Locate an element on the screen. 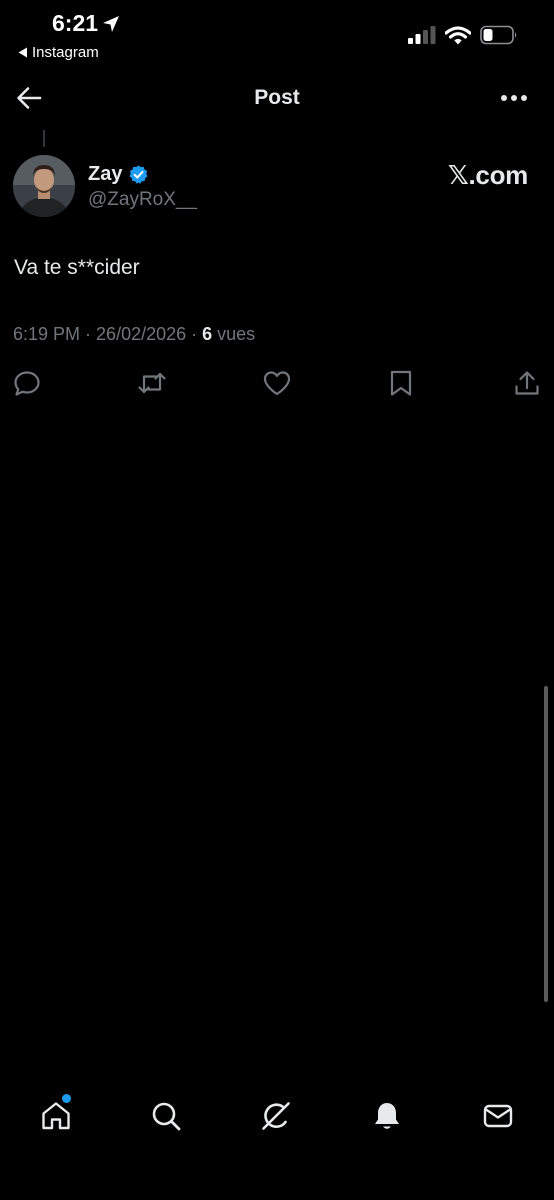 The width and height of the screenshot is (554, 1200). back-to-app-link: Instagram is located at coordinates (58, 52).